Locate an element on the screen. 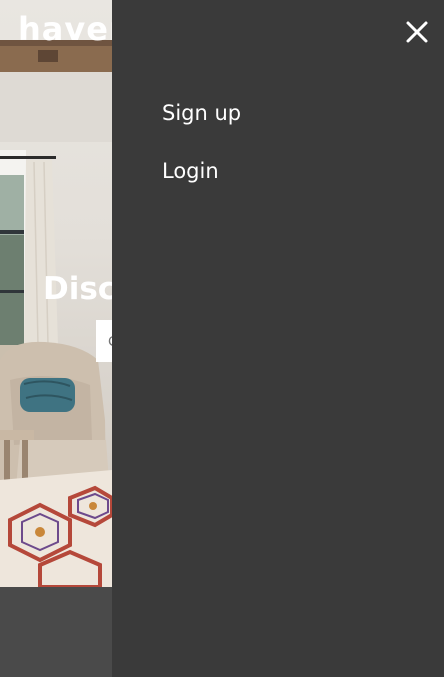 Image resolution: width=444 pixels, height=677 pixels. sign-up-link: Sign up is located at coordinates (201, 113).